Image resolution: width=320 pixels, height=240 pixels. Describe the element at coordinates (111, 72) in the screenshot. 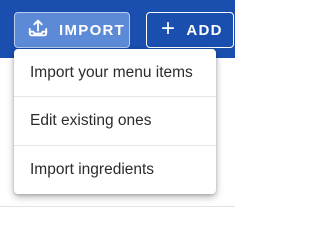

I see `menu-item-label: Import your menu items` at that location.